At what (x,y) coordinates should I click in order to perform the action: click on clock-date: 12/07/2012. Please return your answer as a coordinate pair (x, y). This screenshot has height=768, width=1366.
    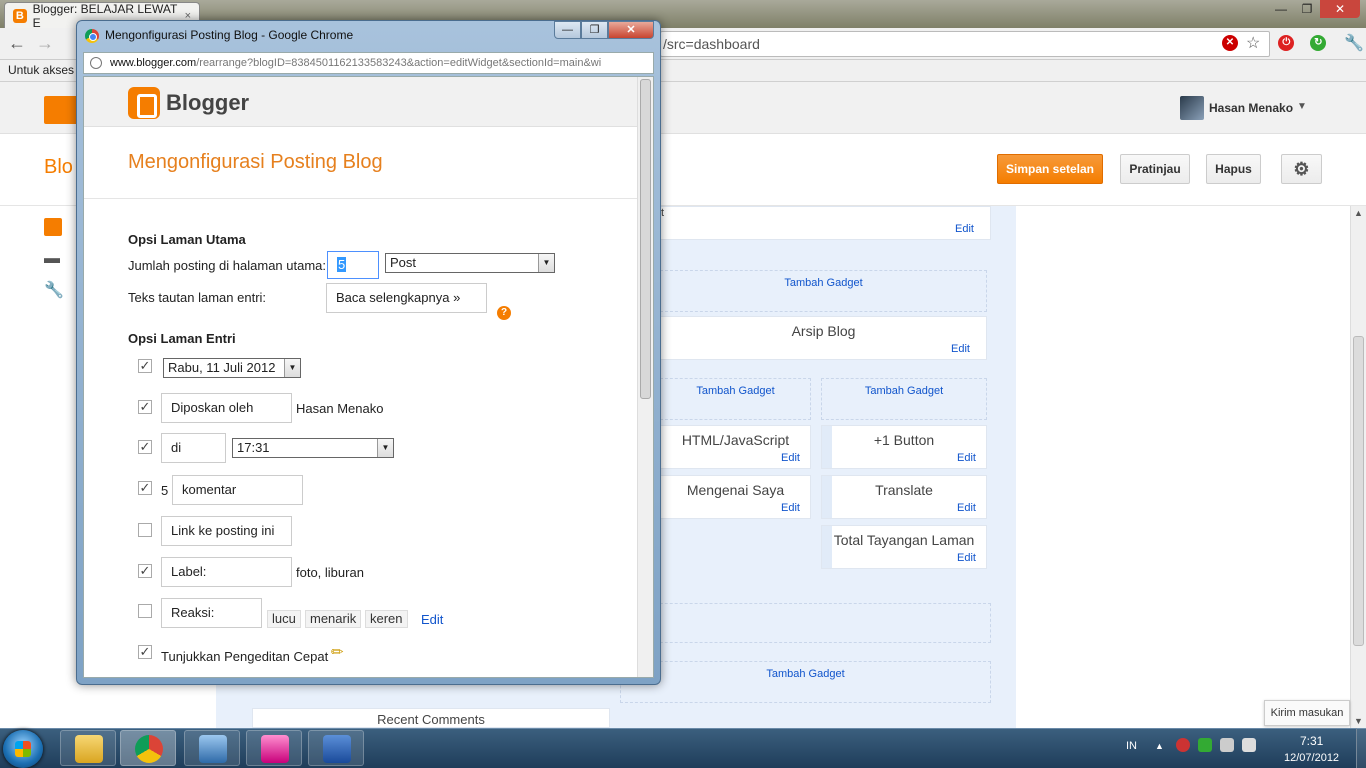
    Looking at the image, I should click on (1311, 758).